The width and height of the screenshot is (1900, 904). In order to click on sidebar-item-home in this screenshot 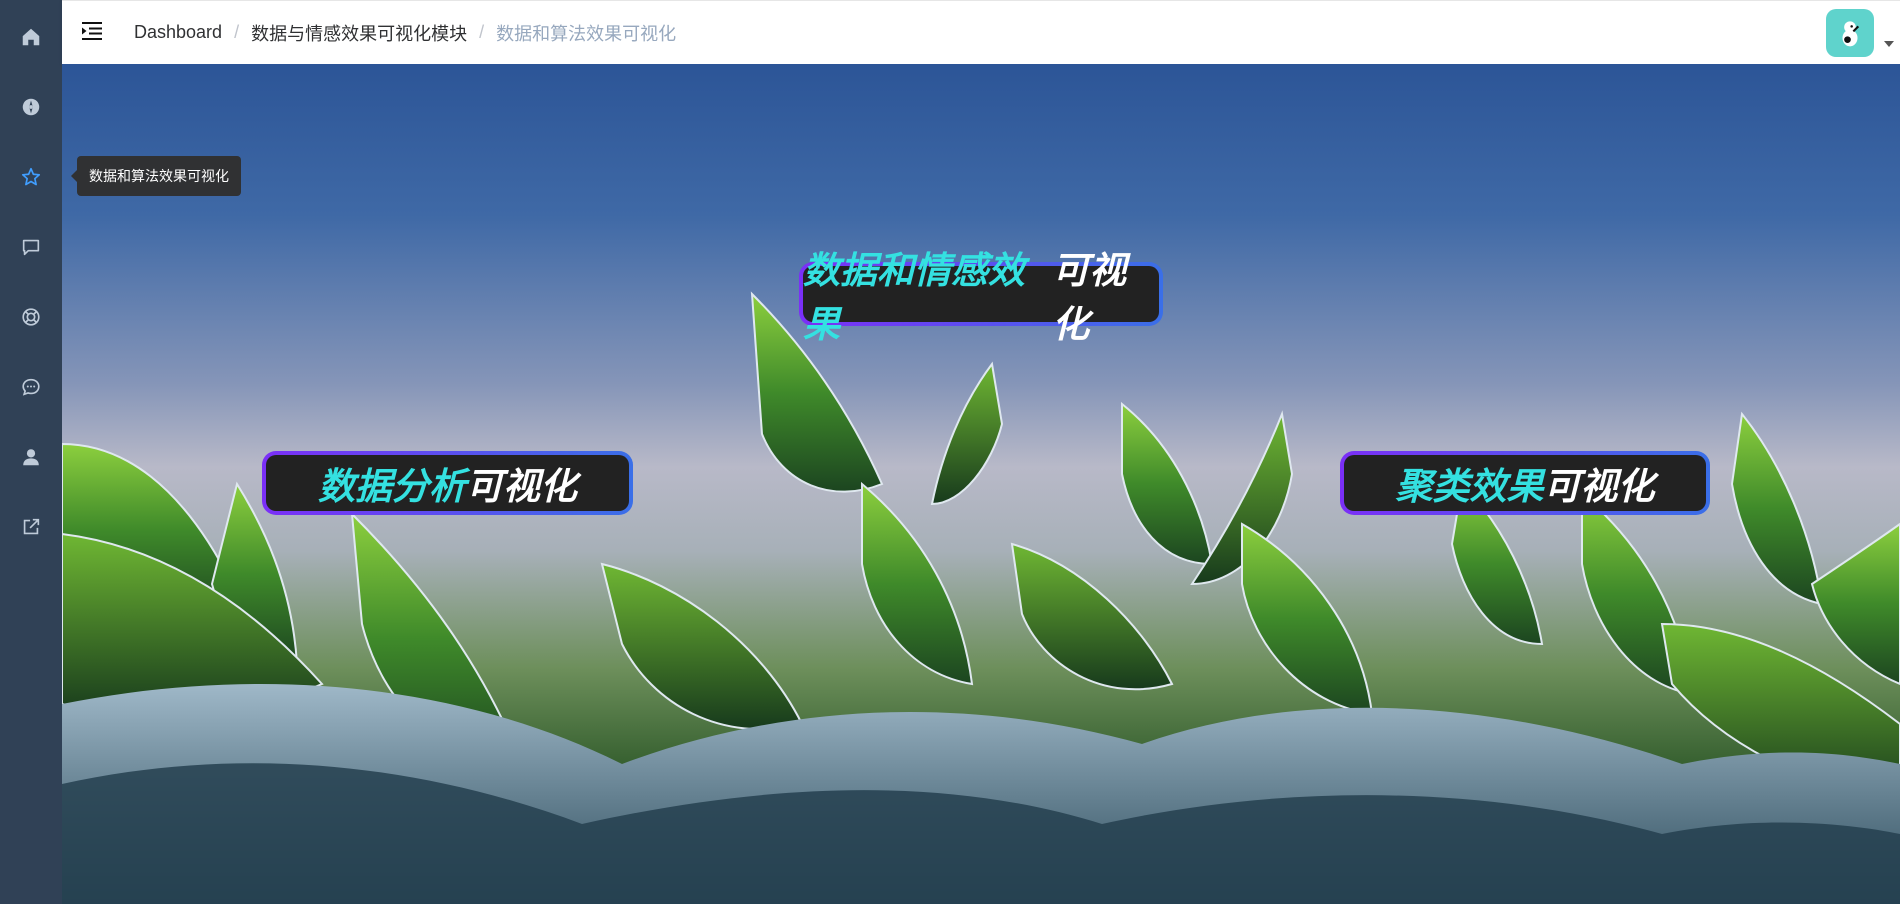, I will do `click(31, 37)`.